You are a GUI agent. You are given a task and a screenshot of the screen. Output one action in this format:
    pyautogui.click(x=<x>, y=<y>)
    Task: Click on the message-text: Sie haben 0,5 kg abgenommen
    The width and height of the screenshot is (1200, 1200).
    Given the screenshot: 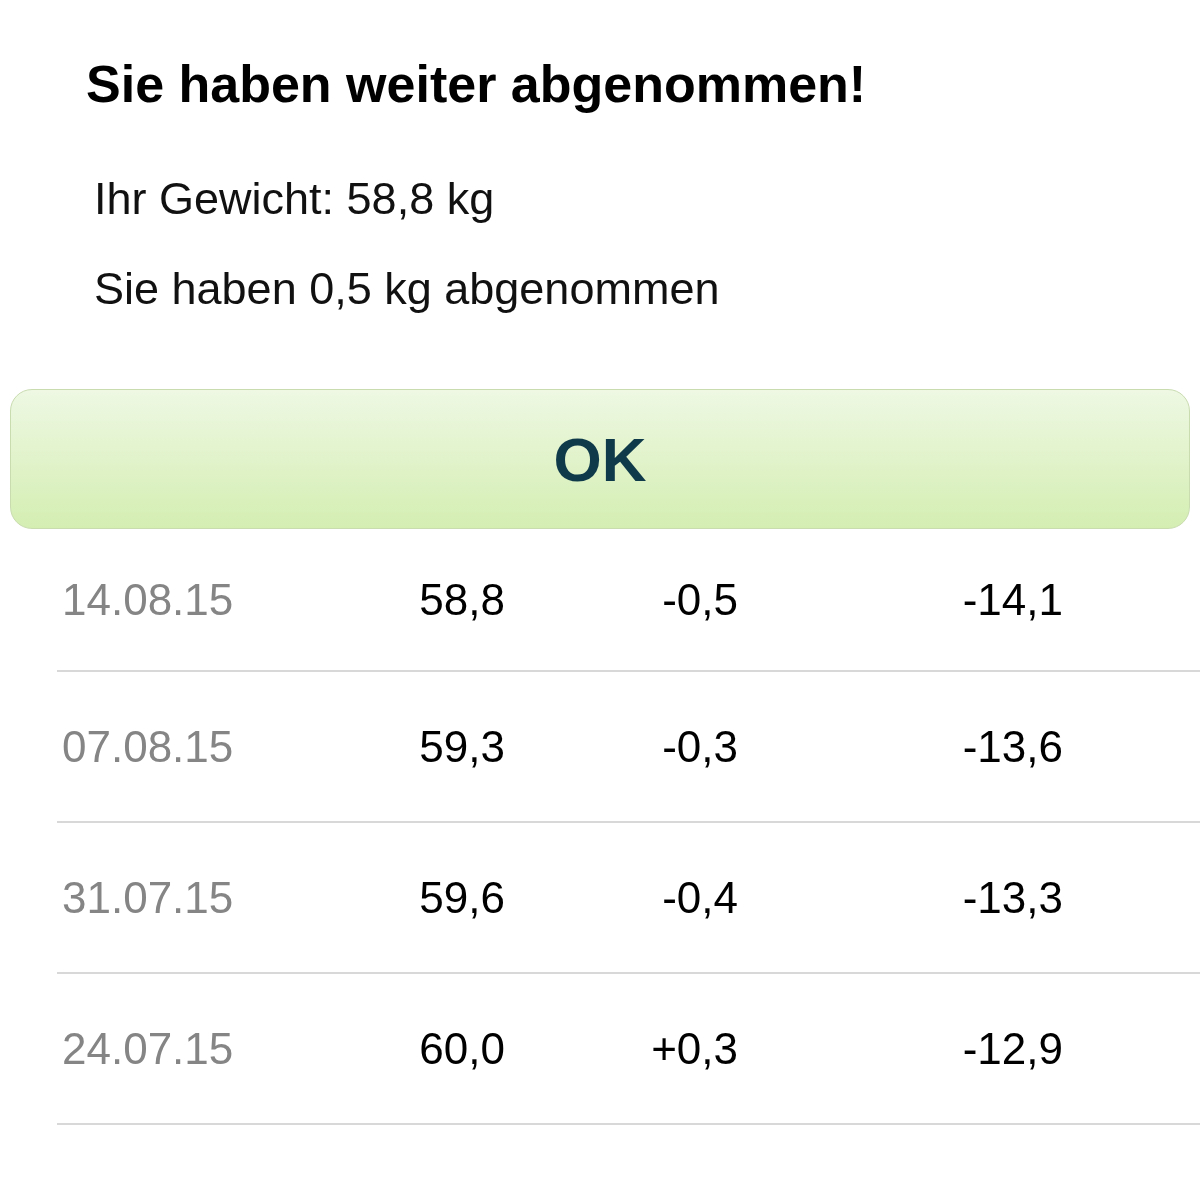 What is the action you would take?
    pyautogui.click(x=407, y=289)
    